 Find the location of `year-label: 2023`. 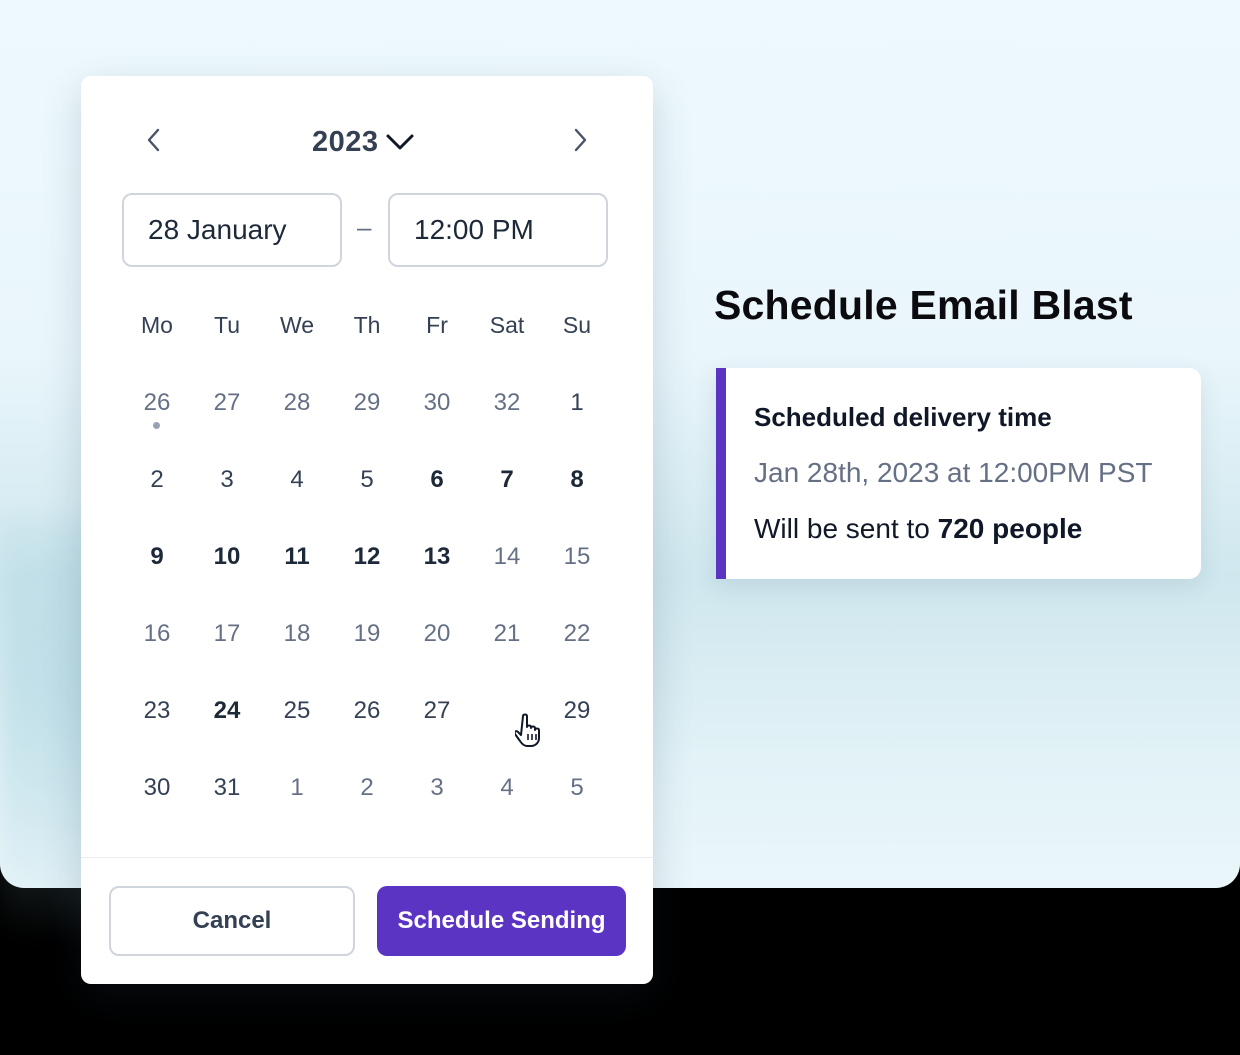

year-label: 2023 is located at coordinates (345, 141).